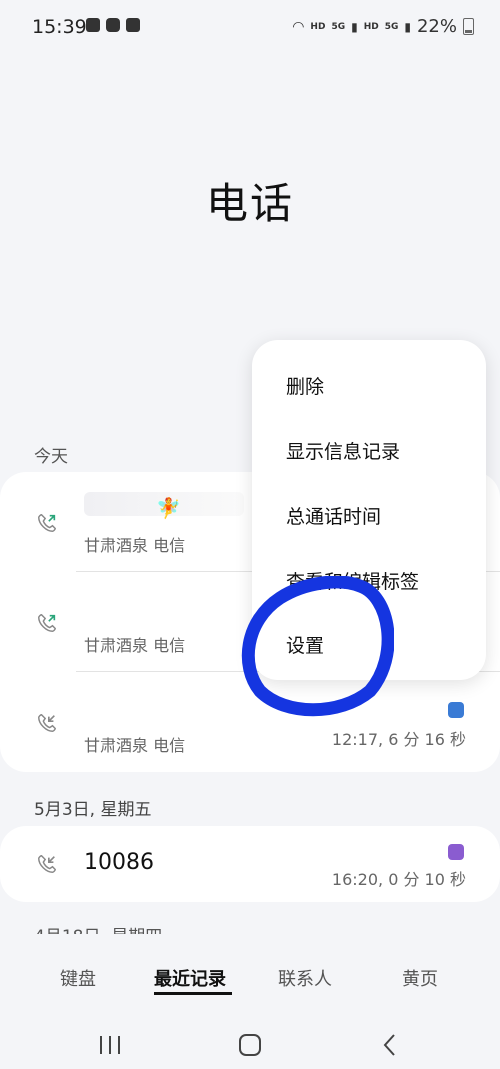 Image resolution: width=500 pixels, height=1069 pixels. I want to click on checkbox-icon, so click(133, 25).